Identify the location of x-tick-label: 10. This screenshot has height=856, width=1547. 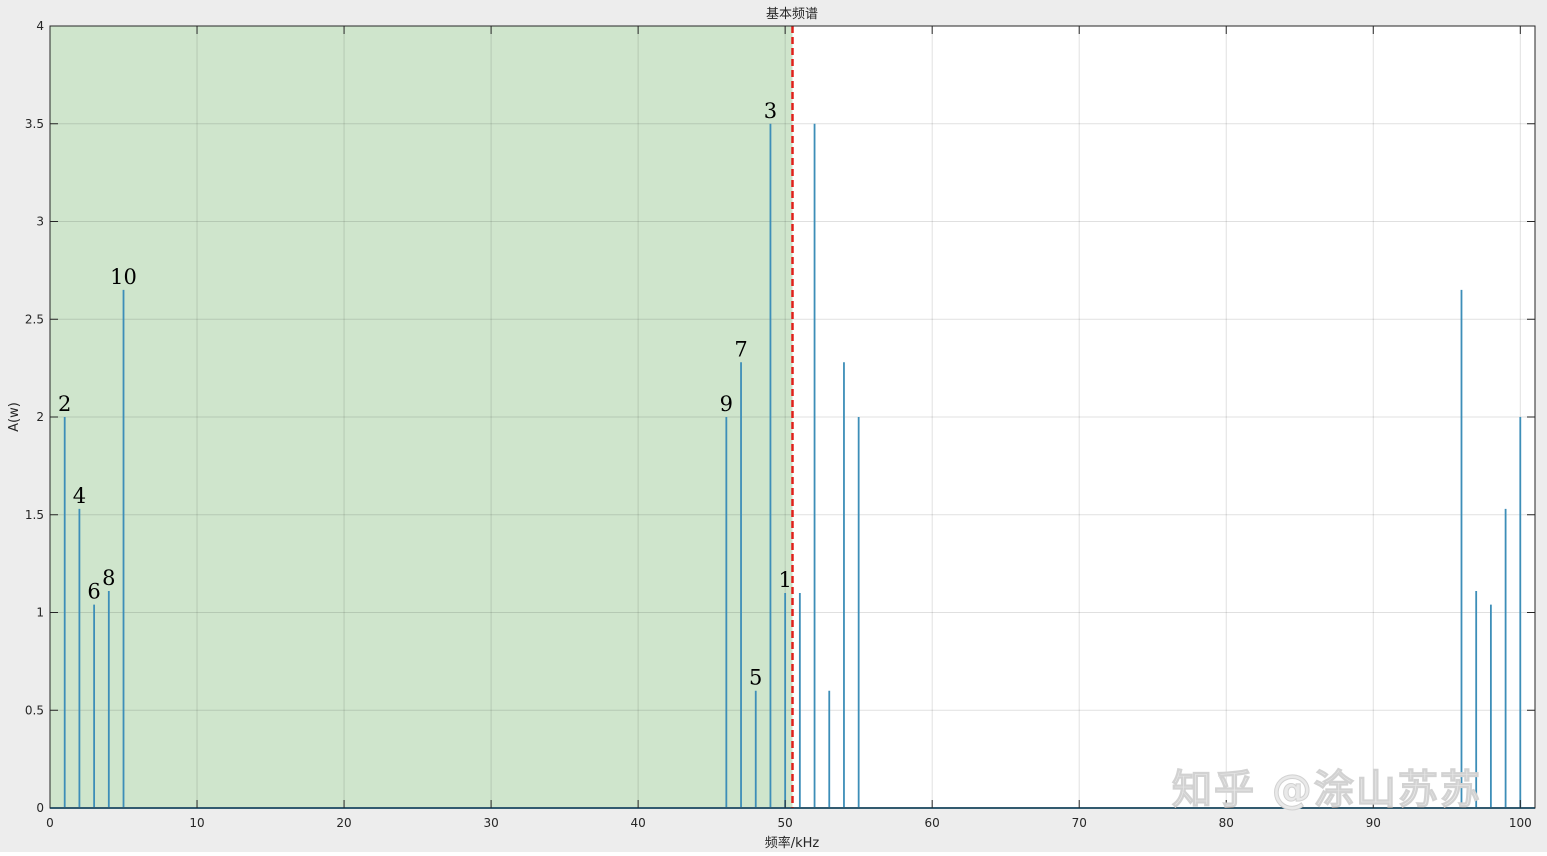
(196, 823).